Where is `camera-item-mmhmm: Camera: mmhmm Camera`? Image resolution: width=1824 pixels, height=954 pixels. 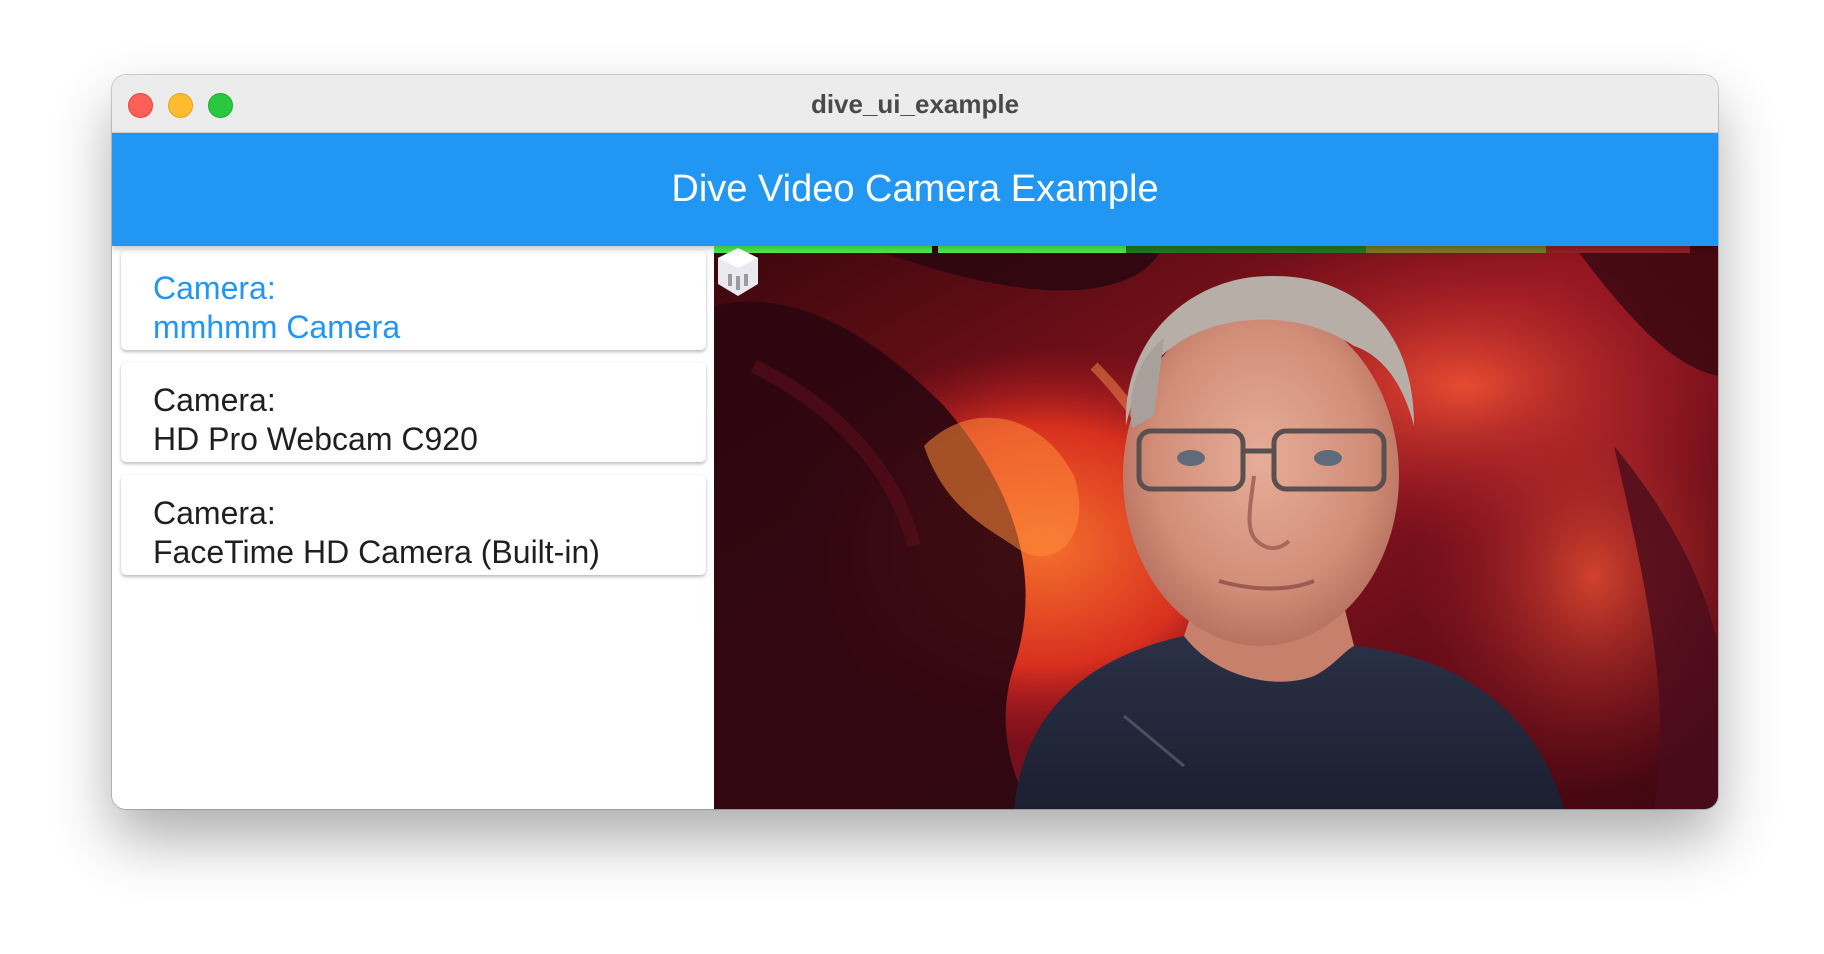 camera-item-mmhmm: Camera: mmhmm Camera is located at coordinates (413, 300).